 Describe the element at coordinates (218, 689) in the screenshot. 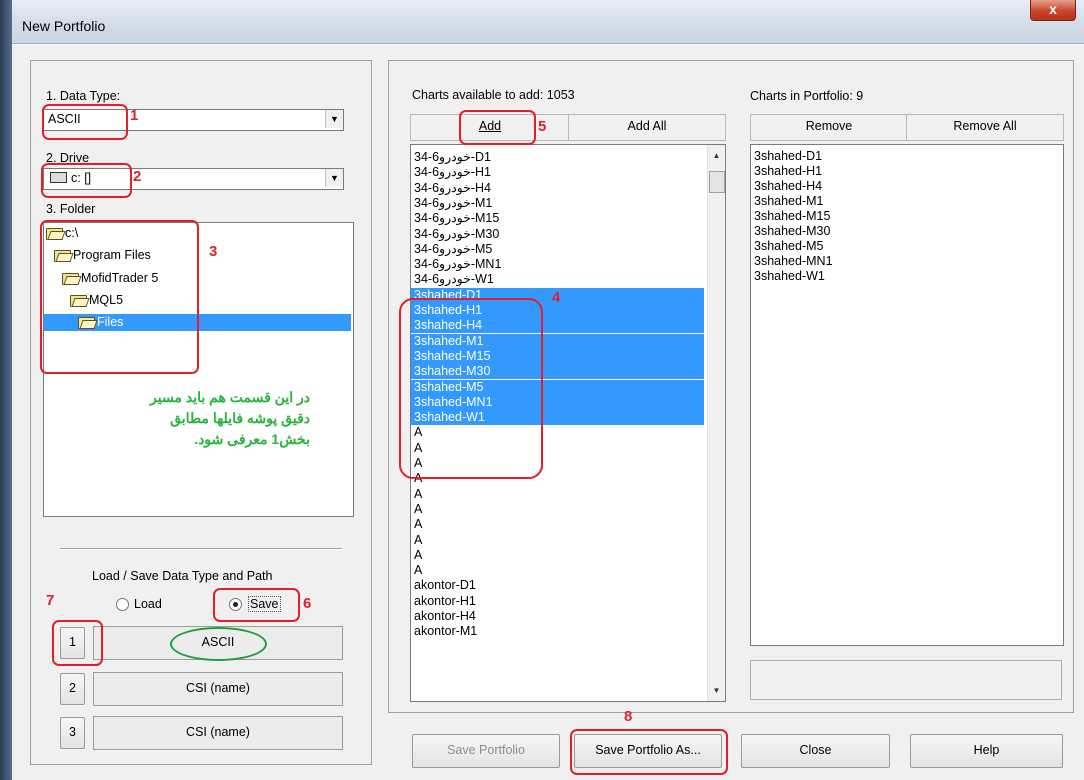

I see `slot-2-value: CSI (name)` at that location.